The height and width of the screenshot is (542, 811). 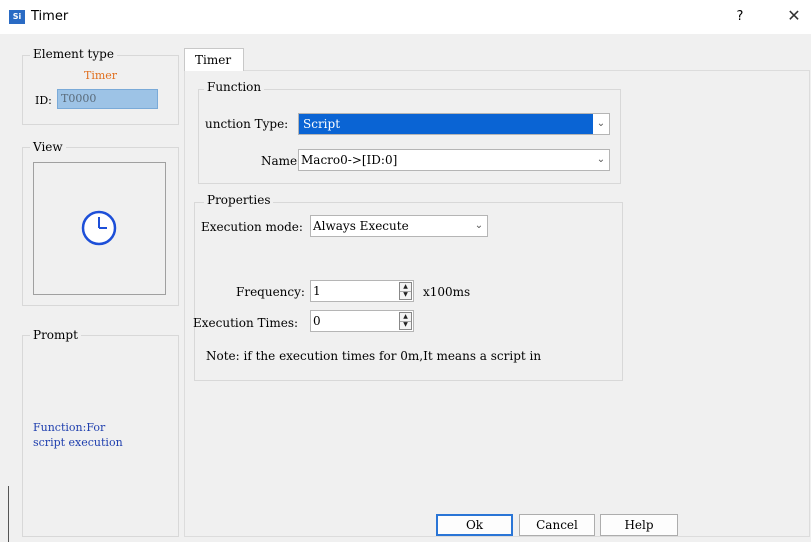 I want to click on execution-times-stepper: 0 ▲ ▼, so click(x=362, y=321).